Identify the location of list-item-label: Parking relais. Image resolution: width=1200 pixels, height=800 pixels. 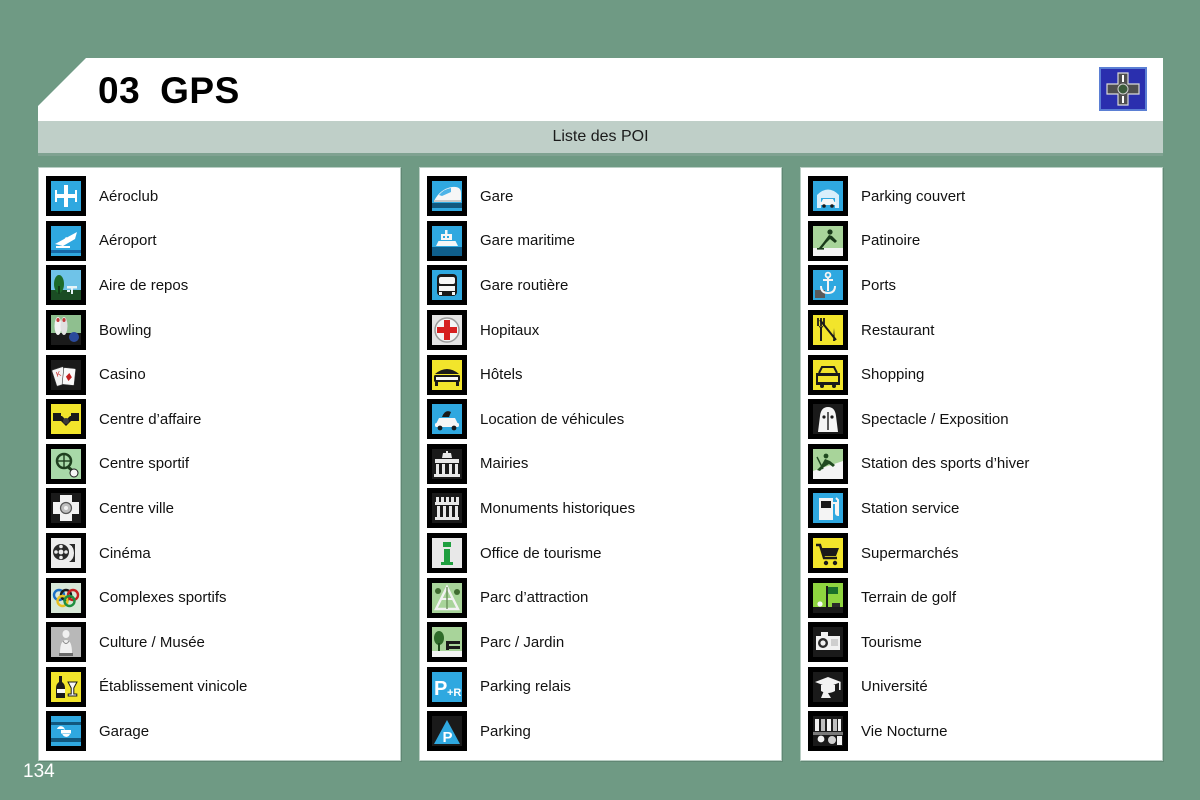
(525, 687).